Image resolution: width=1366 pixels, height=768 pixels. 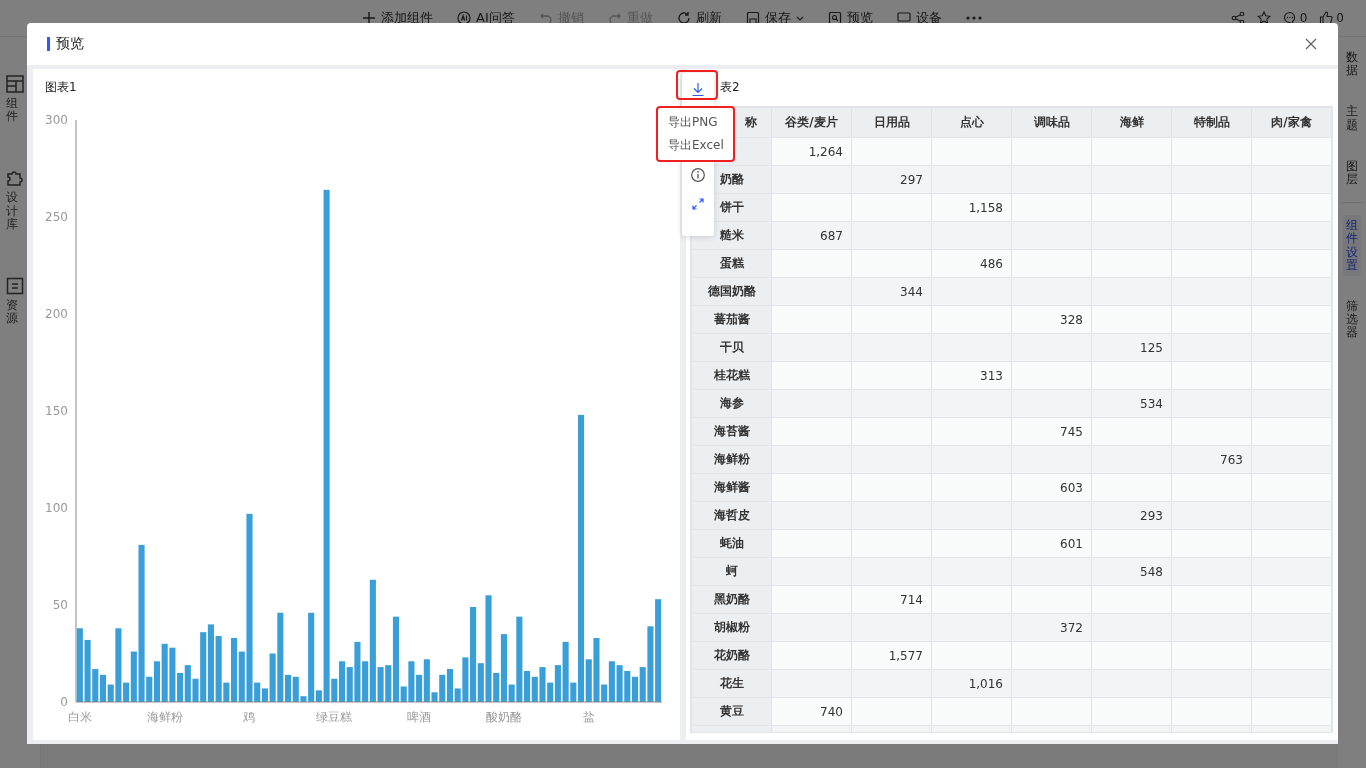 I want to click on sidebar-item: 设计库, so click(x=20, y=200).